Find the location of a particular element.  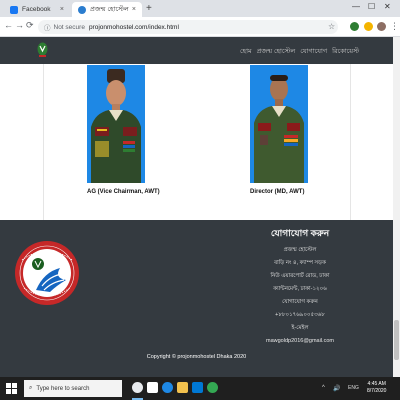

url-text: projonmohostel.com/index.html is located at coordinates (134, 27).